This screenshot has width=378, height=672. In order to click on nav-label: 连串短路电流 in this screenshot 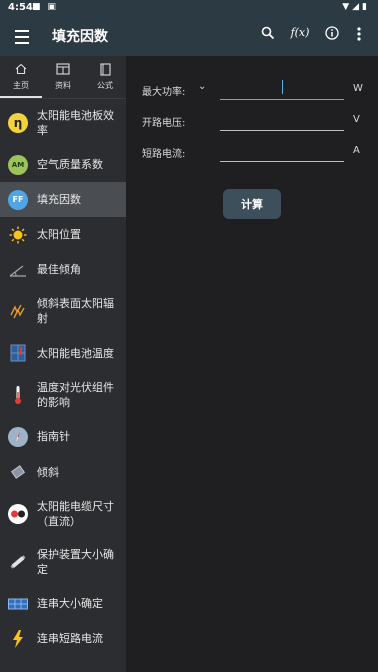, I will do `click(70, 638)`.